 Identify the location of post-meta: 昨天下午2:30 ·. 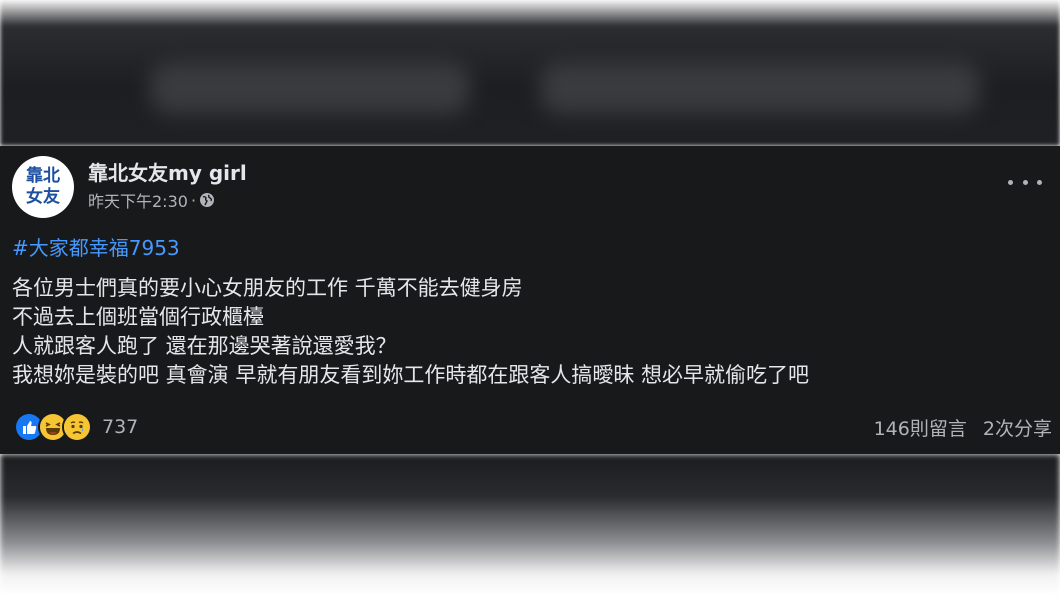
(151, 200).